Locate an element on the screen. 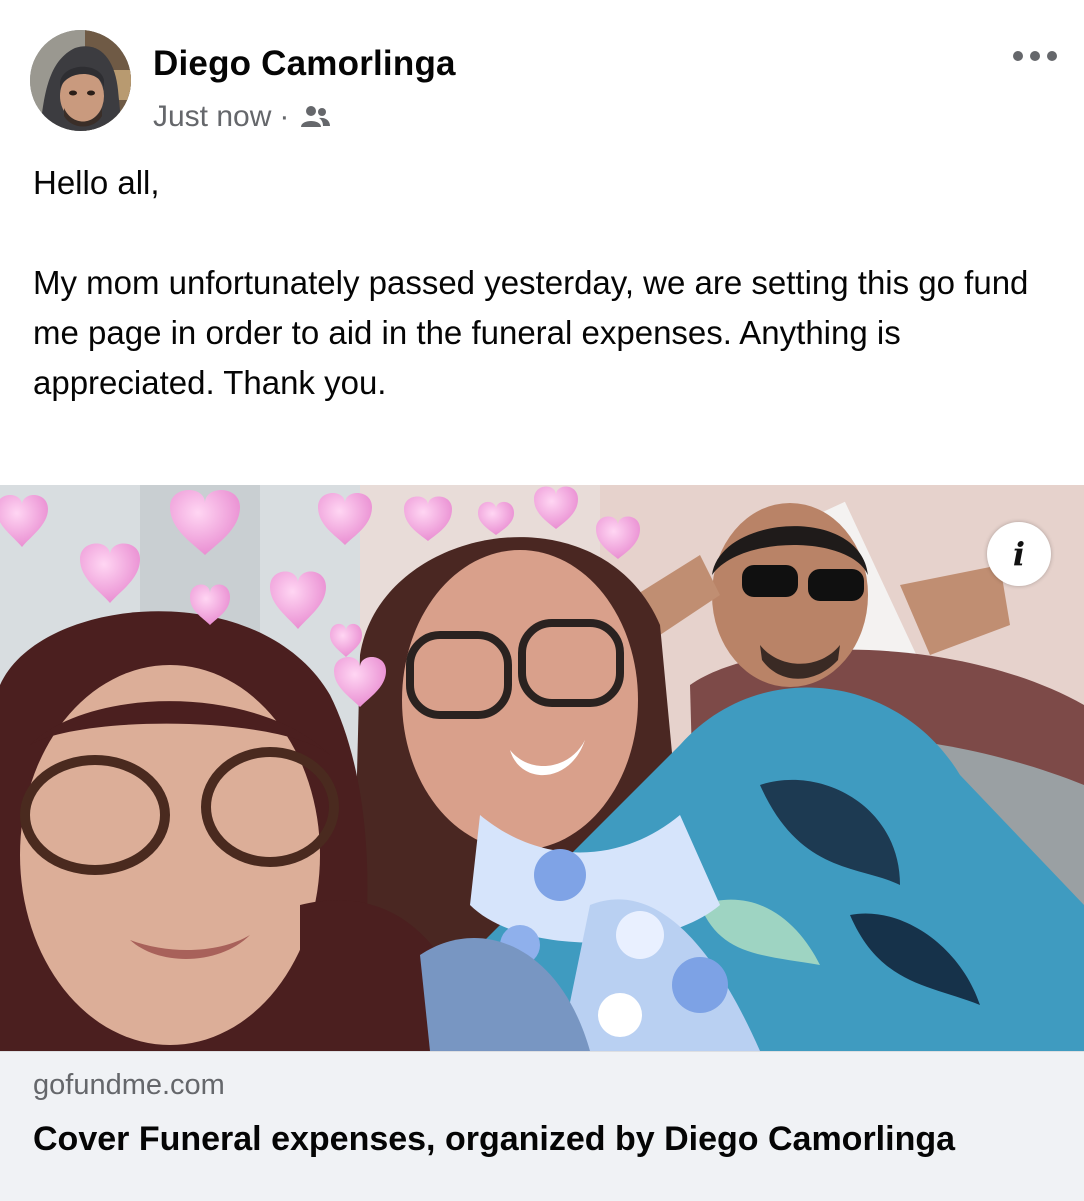 The width and height of the screenshot is (1084, 1201). post-meta: Just now · is located at coordinates (242, 117).